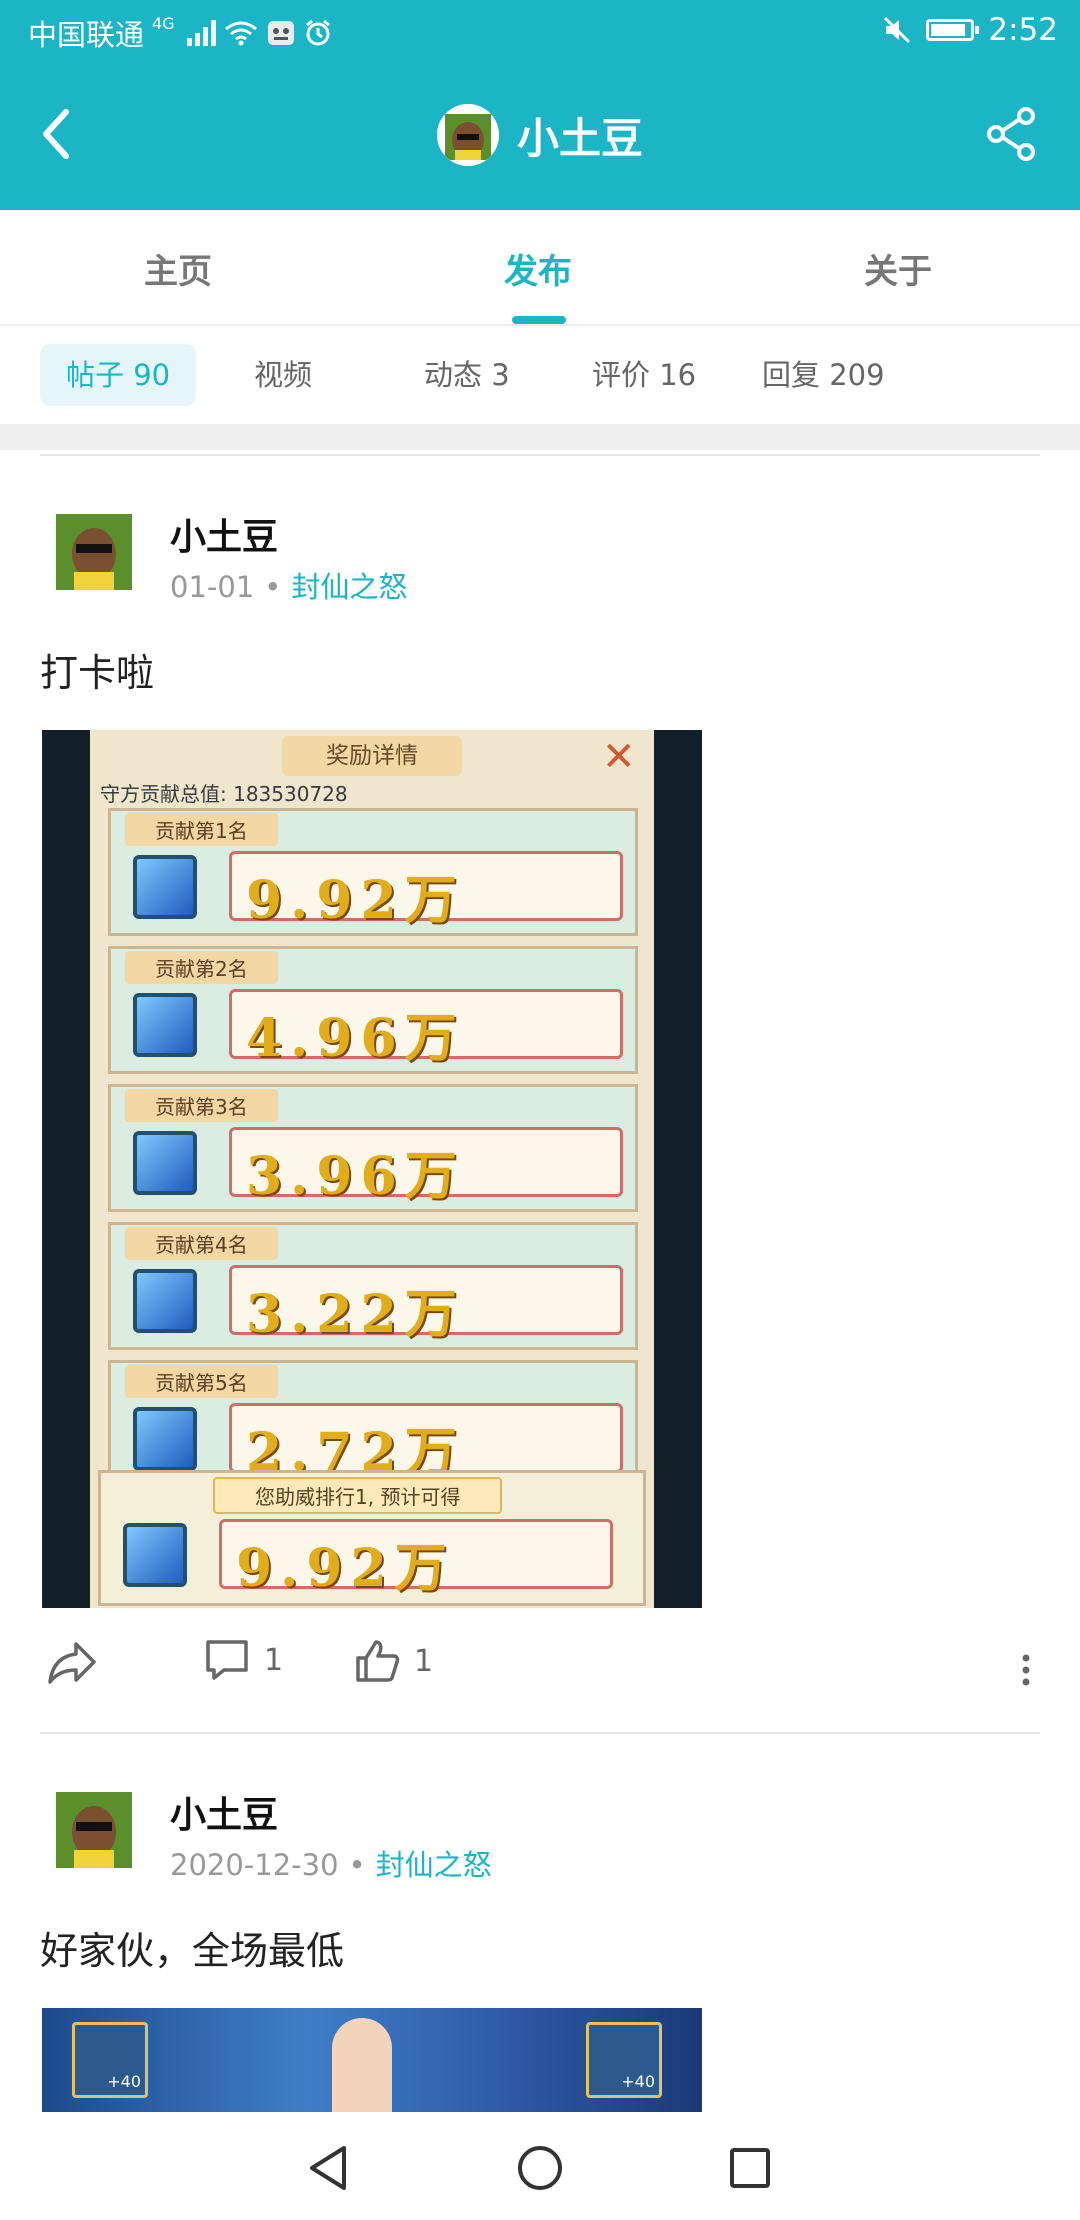  Describe the element at coordinates (192, 1951) in the screenshot. I see `post-text: 好家伙，全场最低` at that location.